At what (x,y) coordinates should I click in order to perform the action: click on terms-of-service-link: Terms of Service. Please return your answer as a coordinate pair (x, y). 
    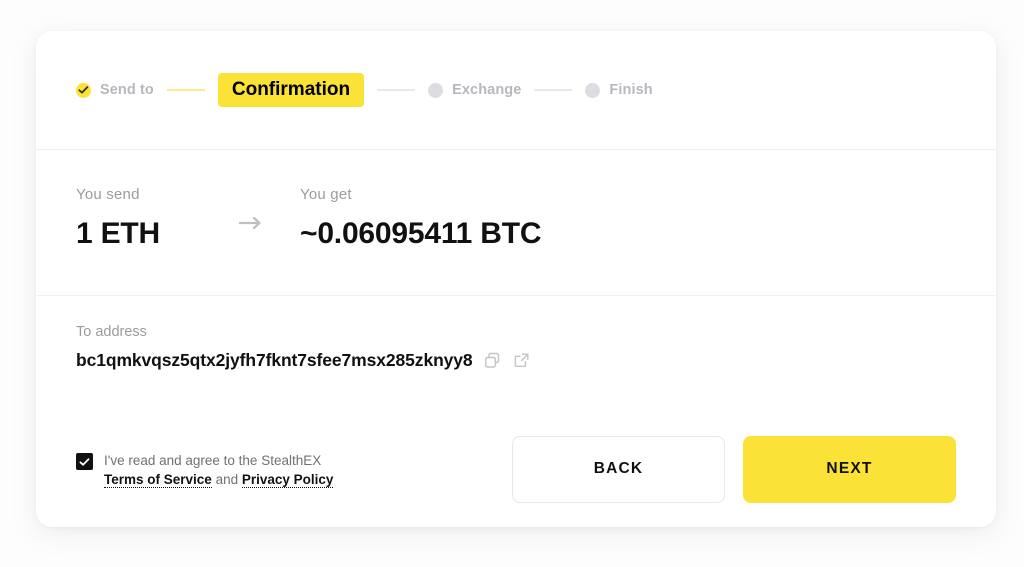
    Looking at the image, I should click on (158, 480).